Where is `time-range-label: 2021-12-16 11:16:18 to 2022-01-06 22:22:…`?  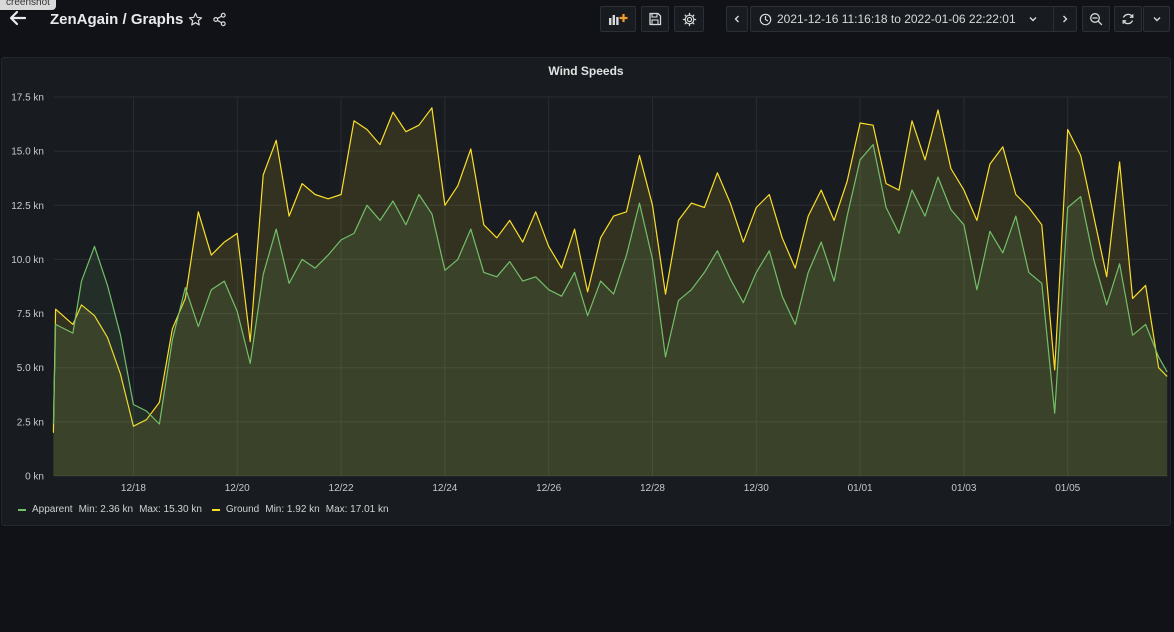 time-range-label: 2021-12-16 11:16:18 to 2022-01-06 22:22:… is located at coordinates (896, 19).